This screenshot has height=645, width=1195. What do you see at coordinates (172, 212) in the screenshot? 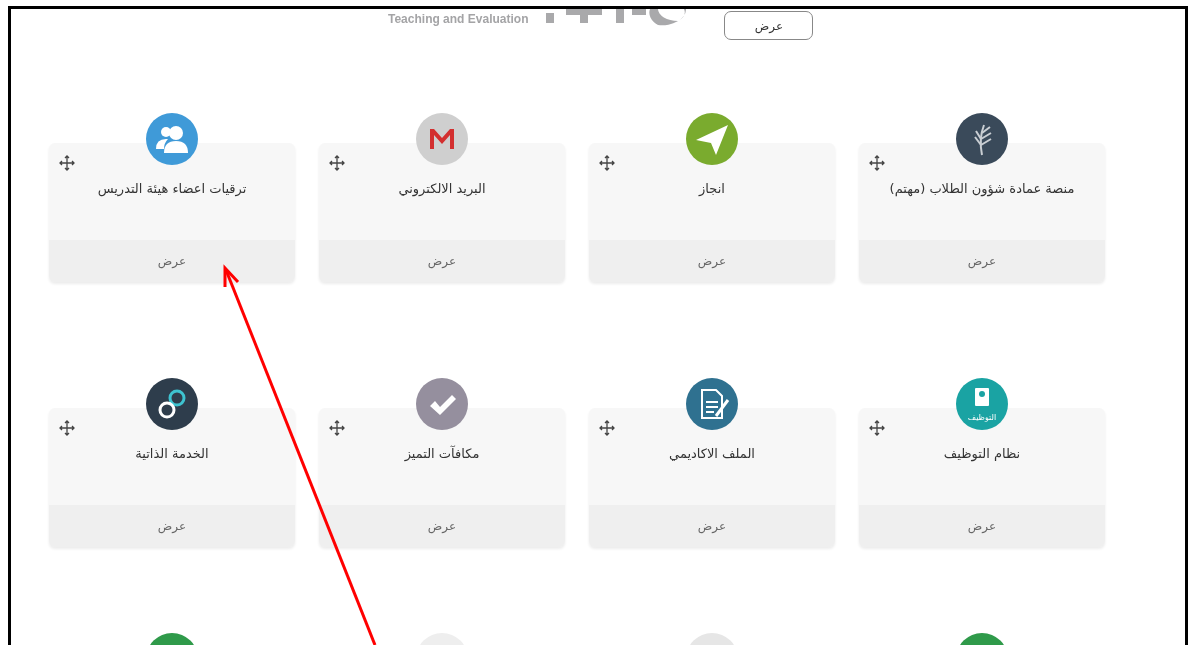
I see `app-card: ترقيات اعضاء هيئة التدريس عرض` at bounding box center [172, 212].